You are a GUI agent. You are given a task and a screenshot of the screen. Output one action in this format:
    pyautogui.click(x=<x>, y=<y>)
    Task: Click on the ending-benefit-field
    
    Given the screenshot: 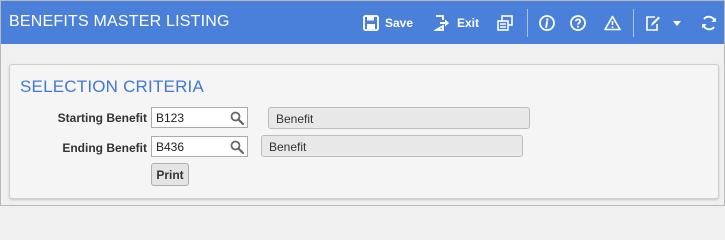 What is the action you would take?
    pyautogui.click(x=199, y=146)
    